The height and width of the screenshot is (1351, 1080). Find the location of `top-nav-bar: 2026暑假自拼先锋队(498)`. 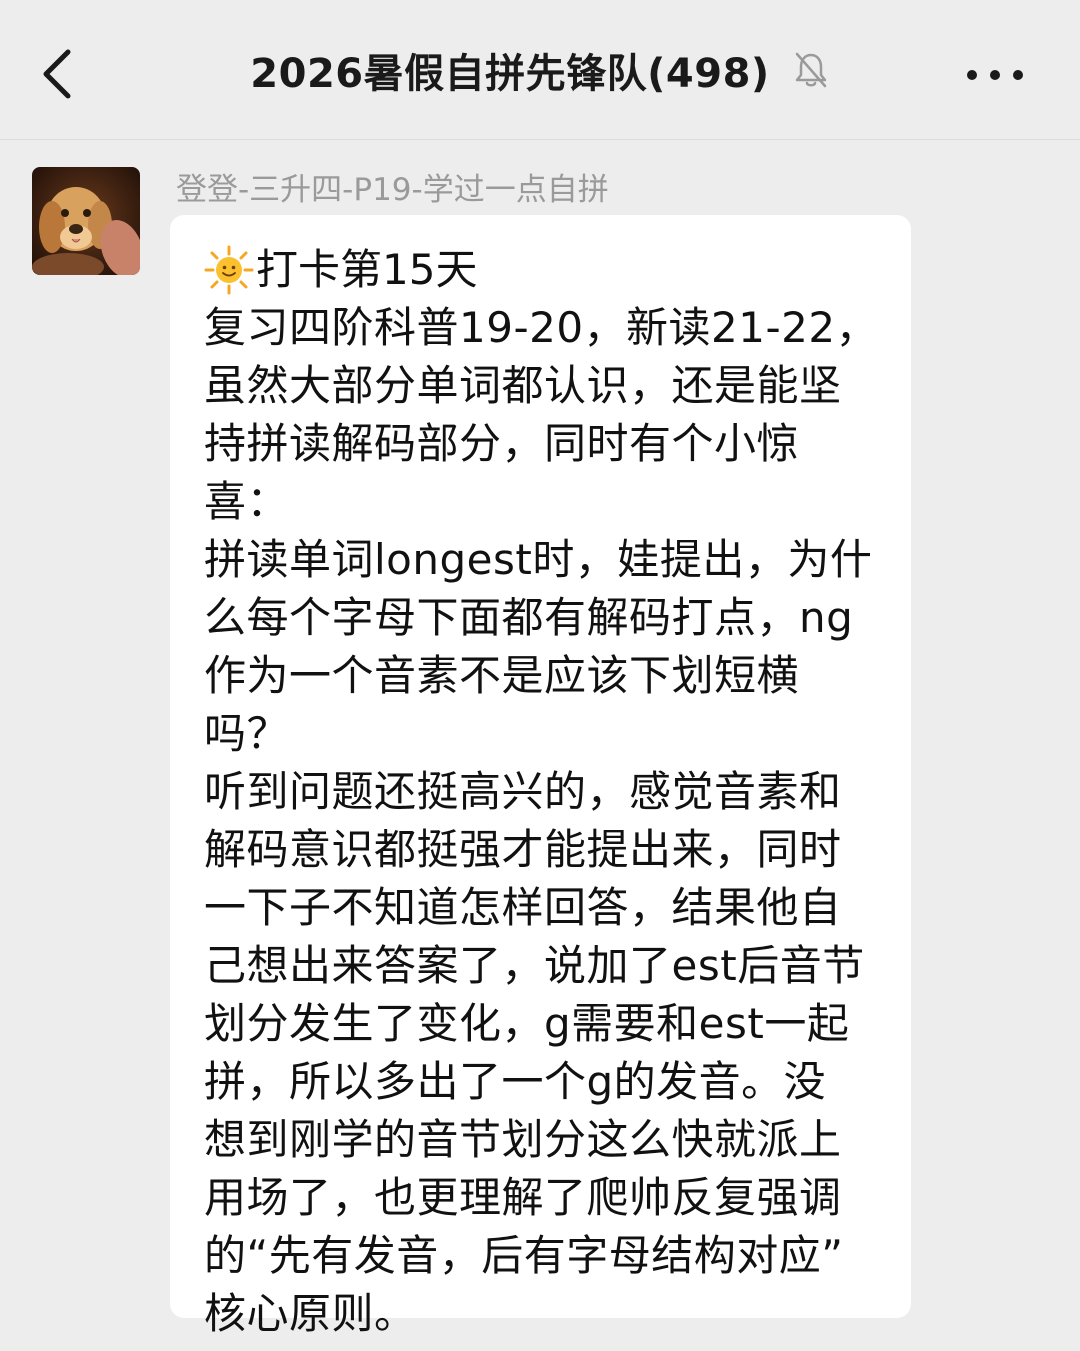

top-nav-bar: 2026暑假自拼先锋队(498) is located at coordinates (540, 70).